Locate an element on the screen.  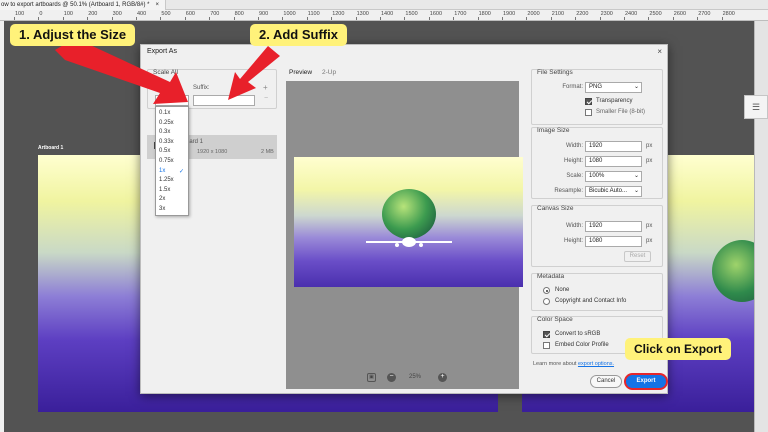
dialog-title: Export As is located at coordinates (162, 51).